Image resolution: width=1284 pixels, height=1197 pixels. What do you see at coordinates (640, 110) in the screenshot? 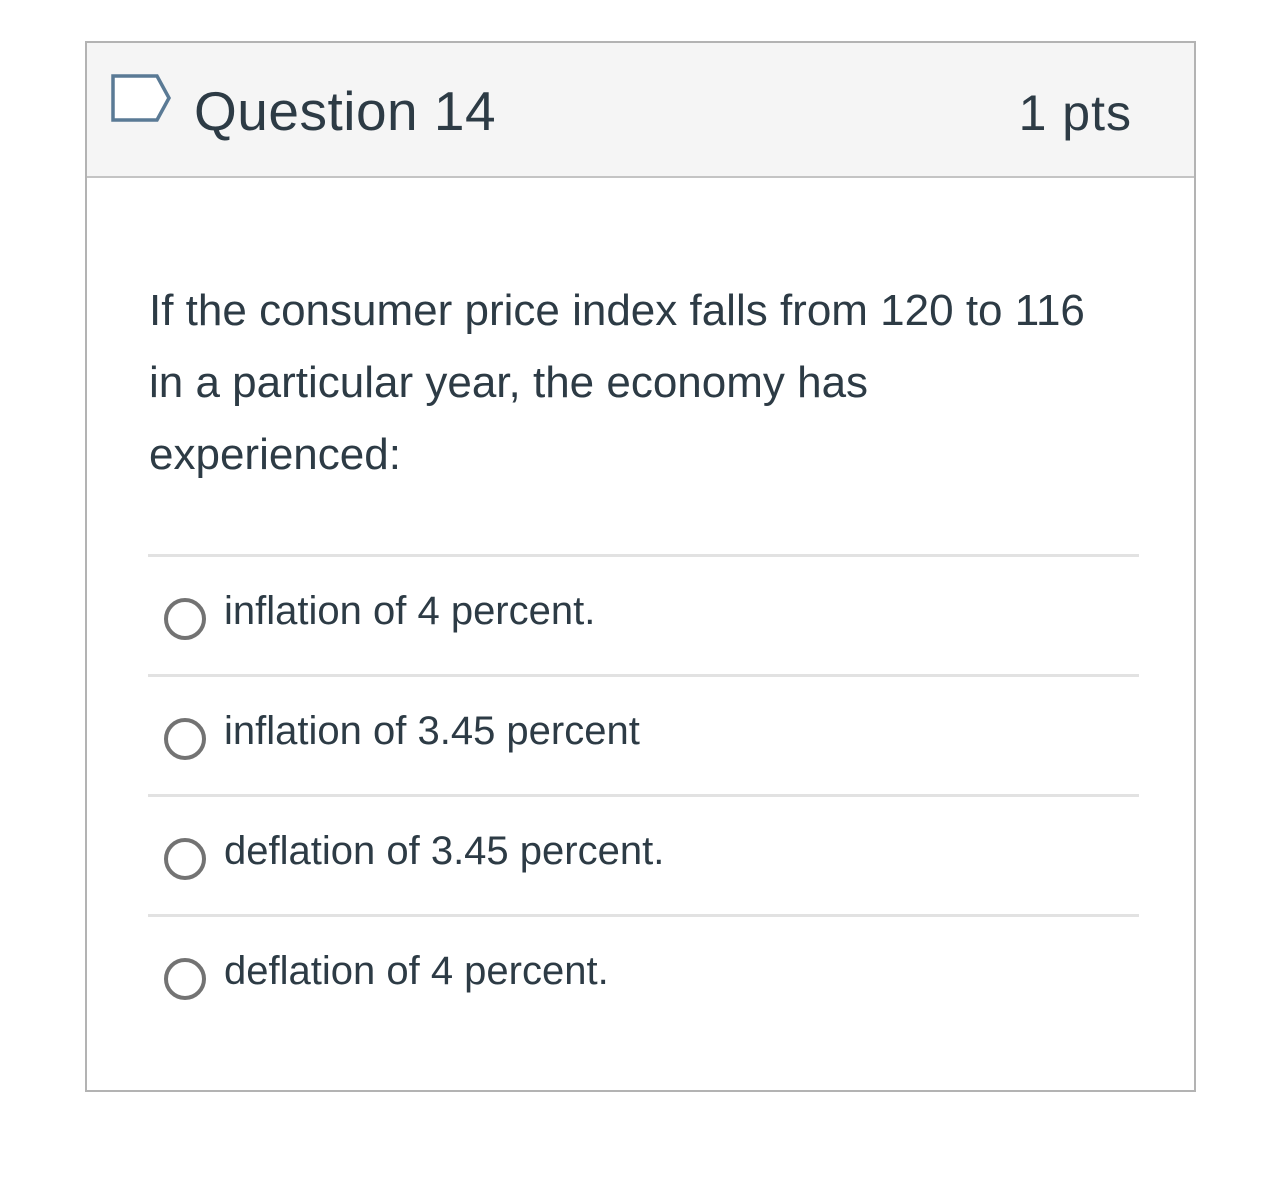
I see `question-header: Question 14 1 pts` at bounding box center [640, 110].